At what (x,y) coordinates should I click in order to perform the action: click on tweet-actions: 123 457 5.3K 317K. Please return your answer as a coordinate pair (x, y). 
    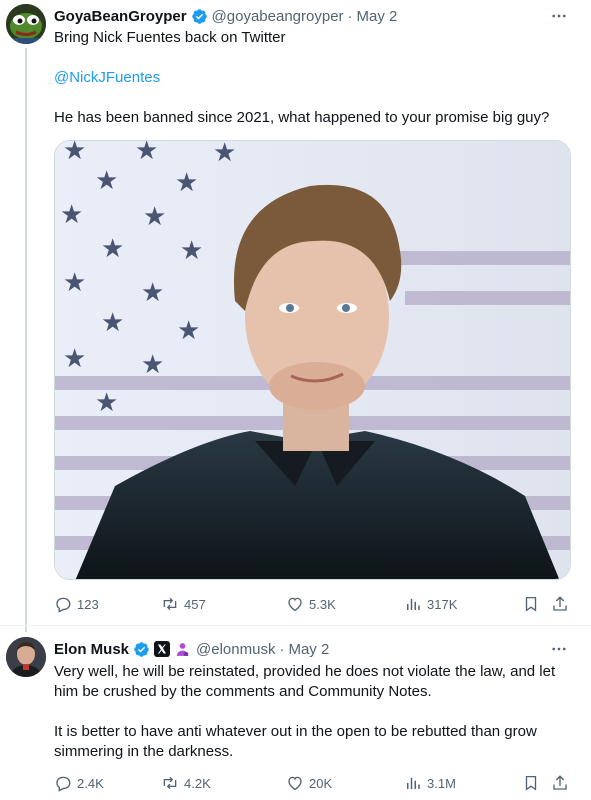
    Looking at the image, I should click on (314, 604).